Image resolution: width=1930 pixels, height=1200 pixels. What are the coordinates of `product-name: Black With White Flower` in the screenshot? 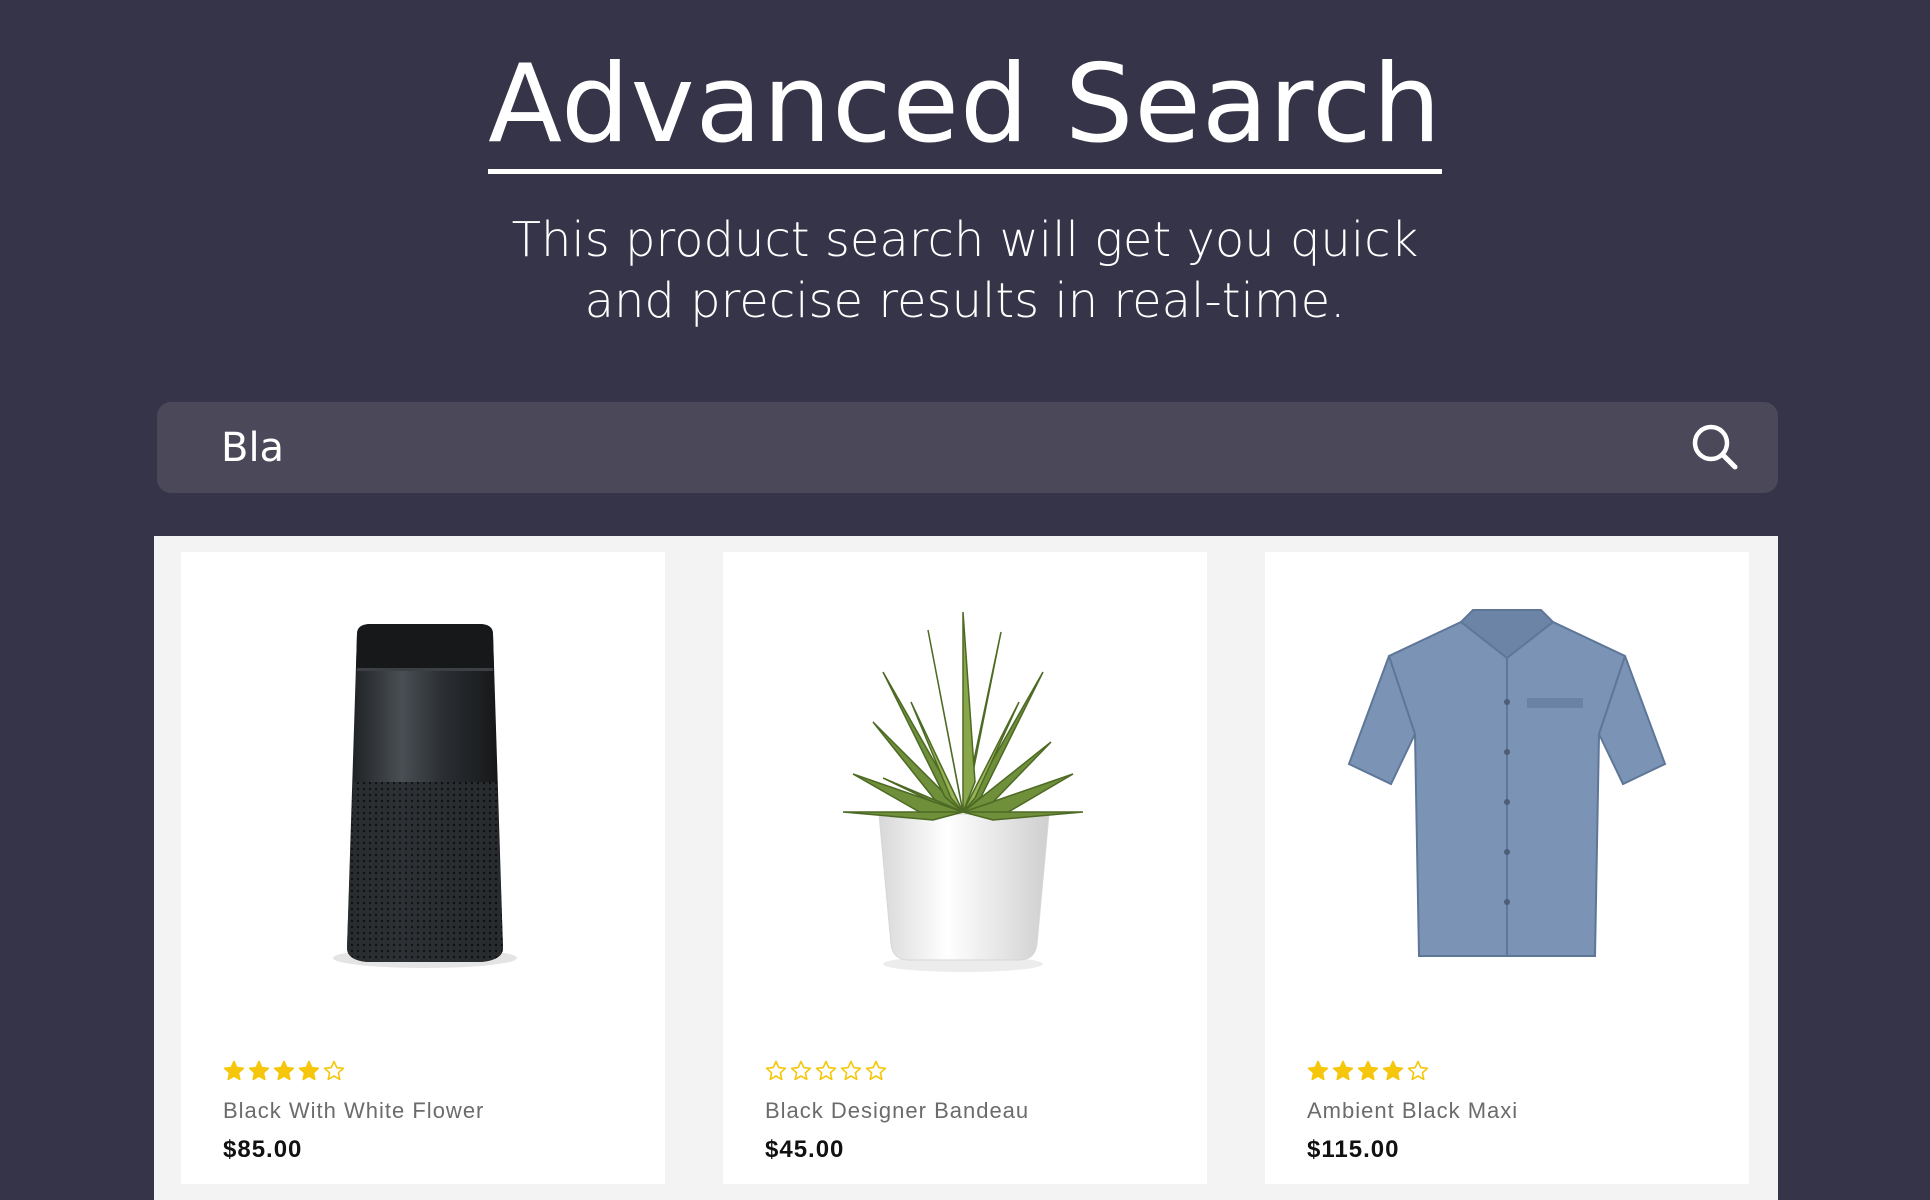 It's located at (353, 1111).